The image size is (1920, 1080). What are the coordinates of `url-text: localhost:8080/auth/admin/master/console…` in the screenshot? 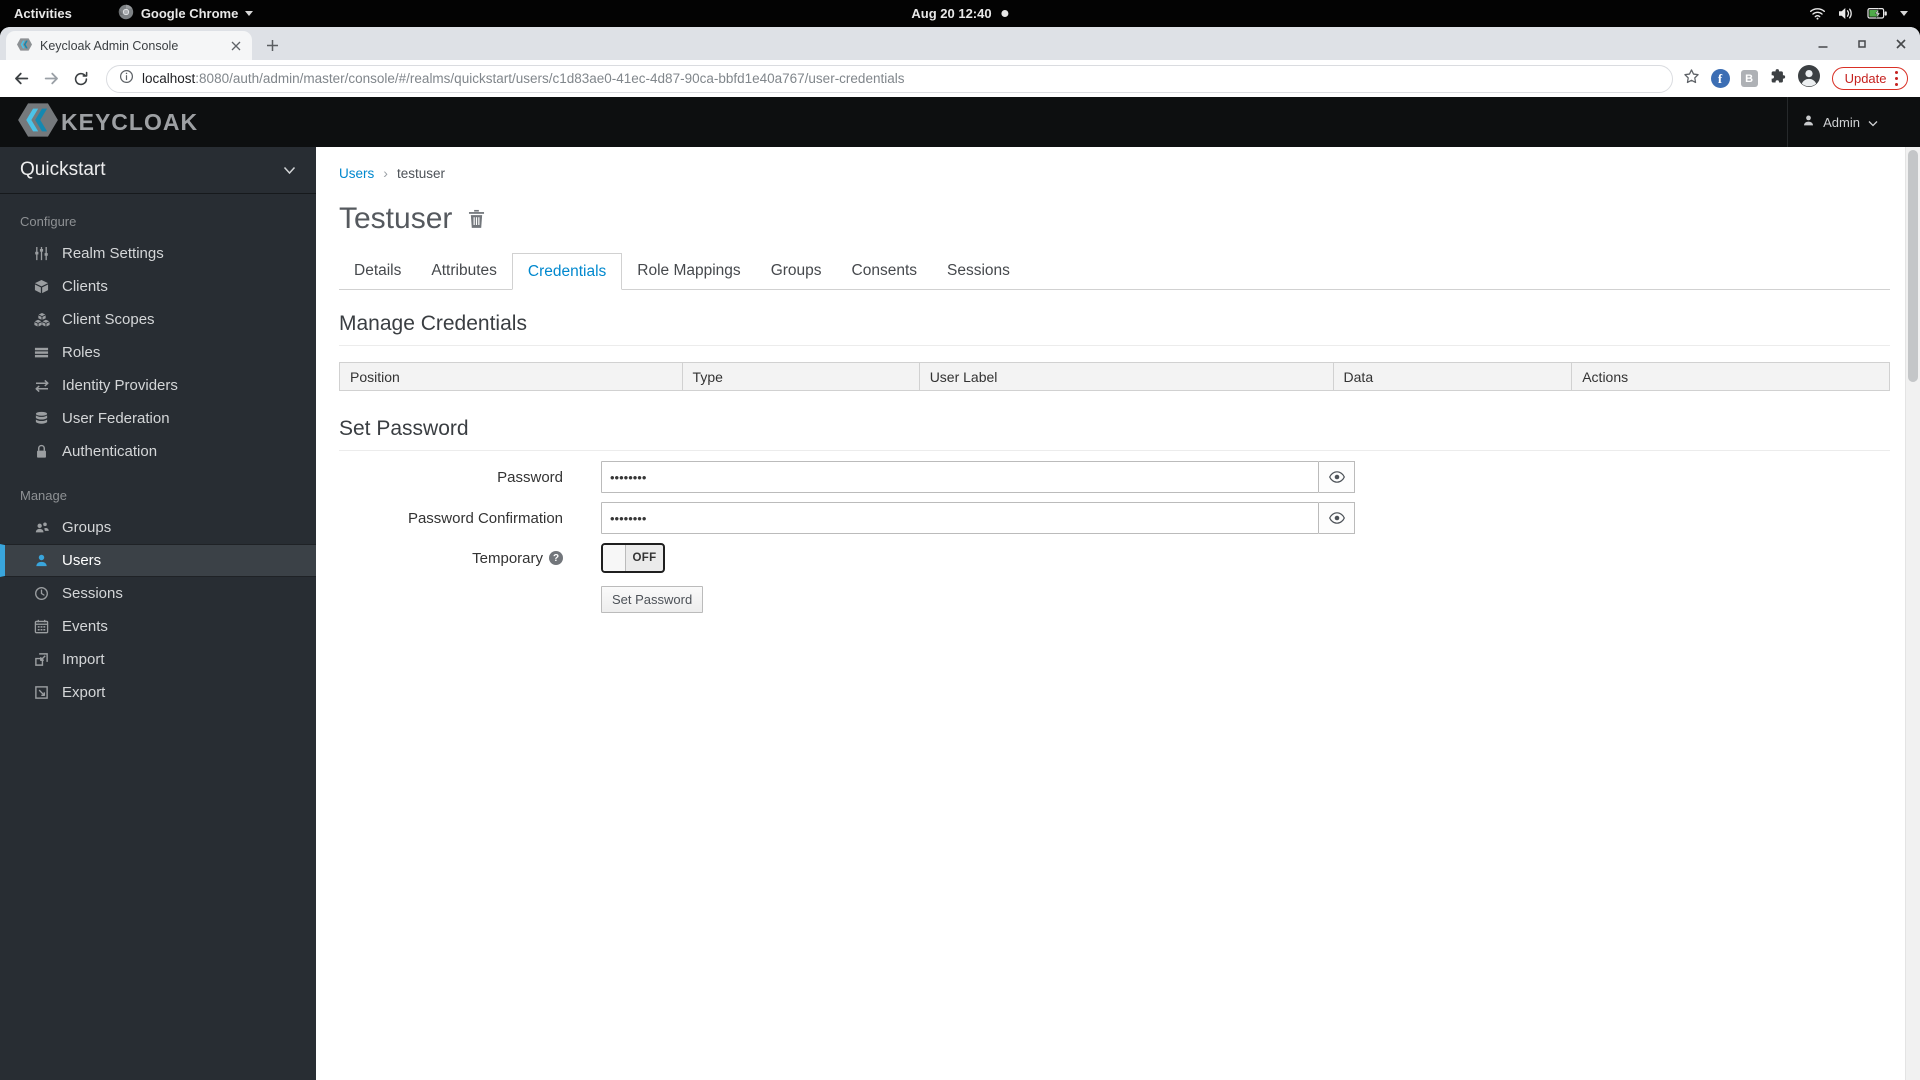 It's located at (523, 78).